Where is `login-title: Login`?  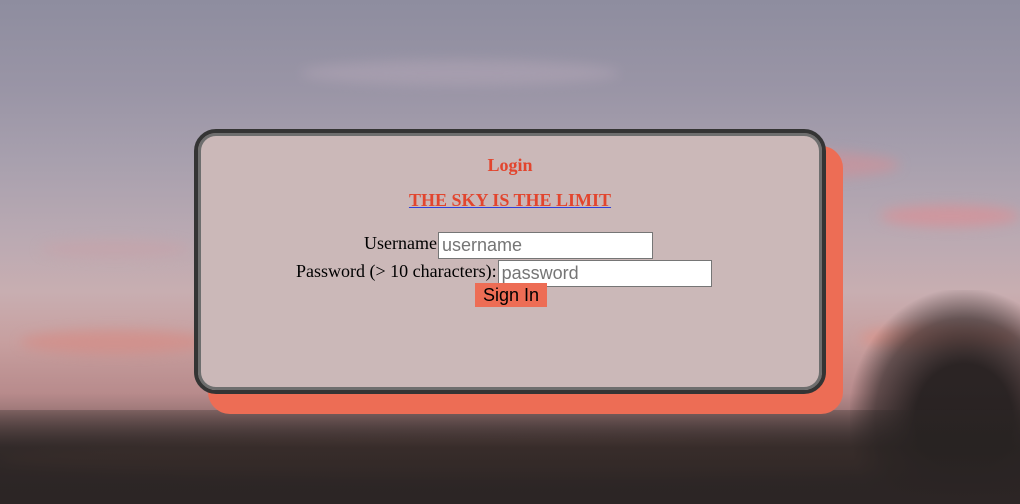 login-title: Login is located at coordinates (510, 165).